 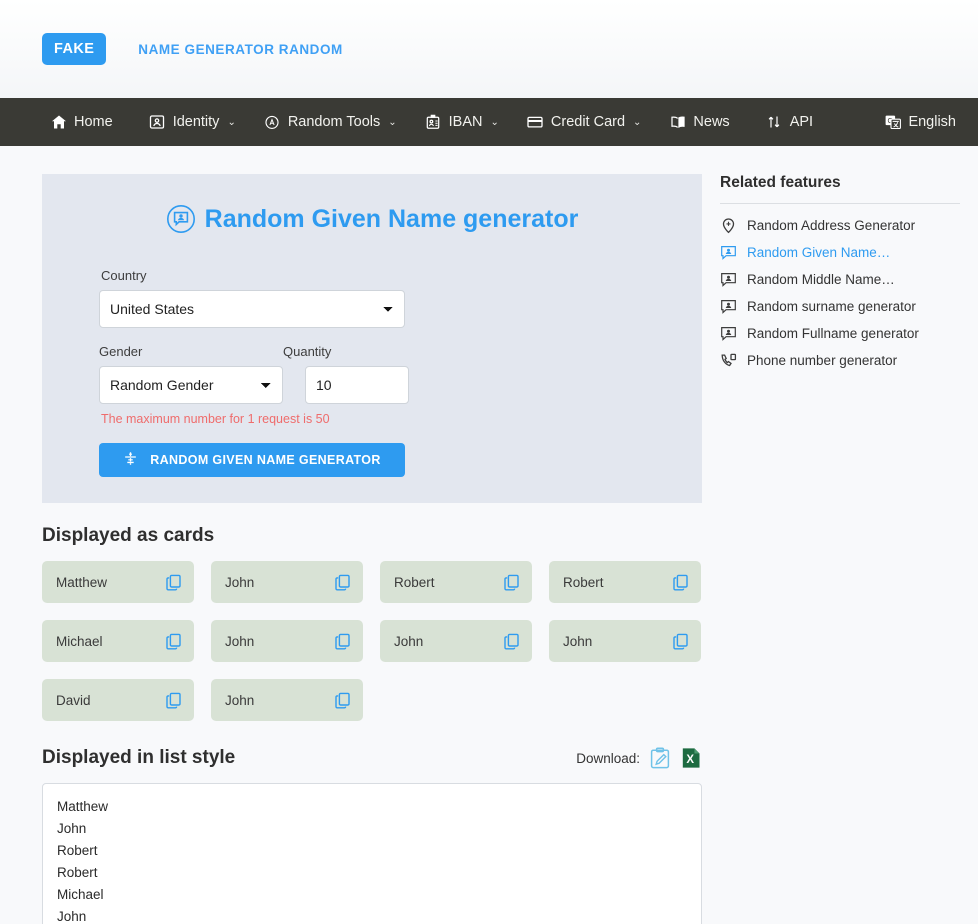 I want to click on nav-item-language: G English, so click(x=920, y=122).